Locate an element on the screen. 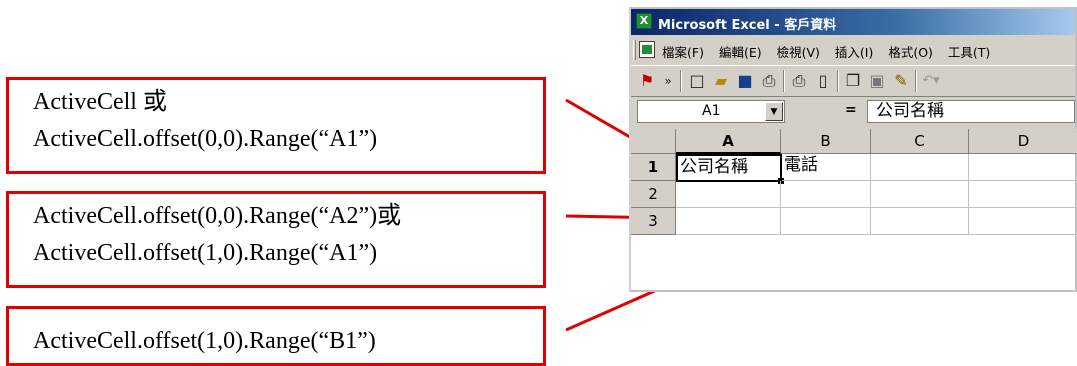 The image size is (1077, 366). row-header-3: 3 is located at coordinates (653, 221).